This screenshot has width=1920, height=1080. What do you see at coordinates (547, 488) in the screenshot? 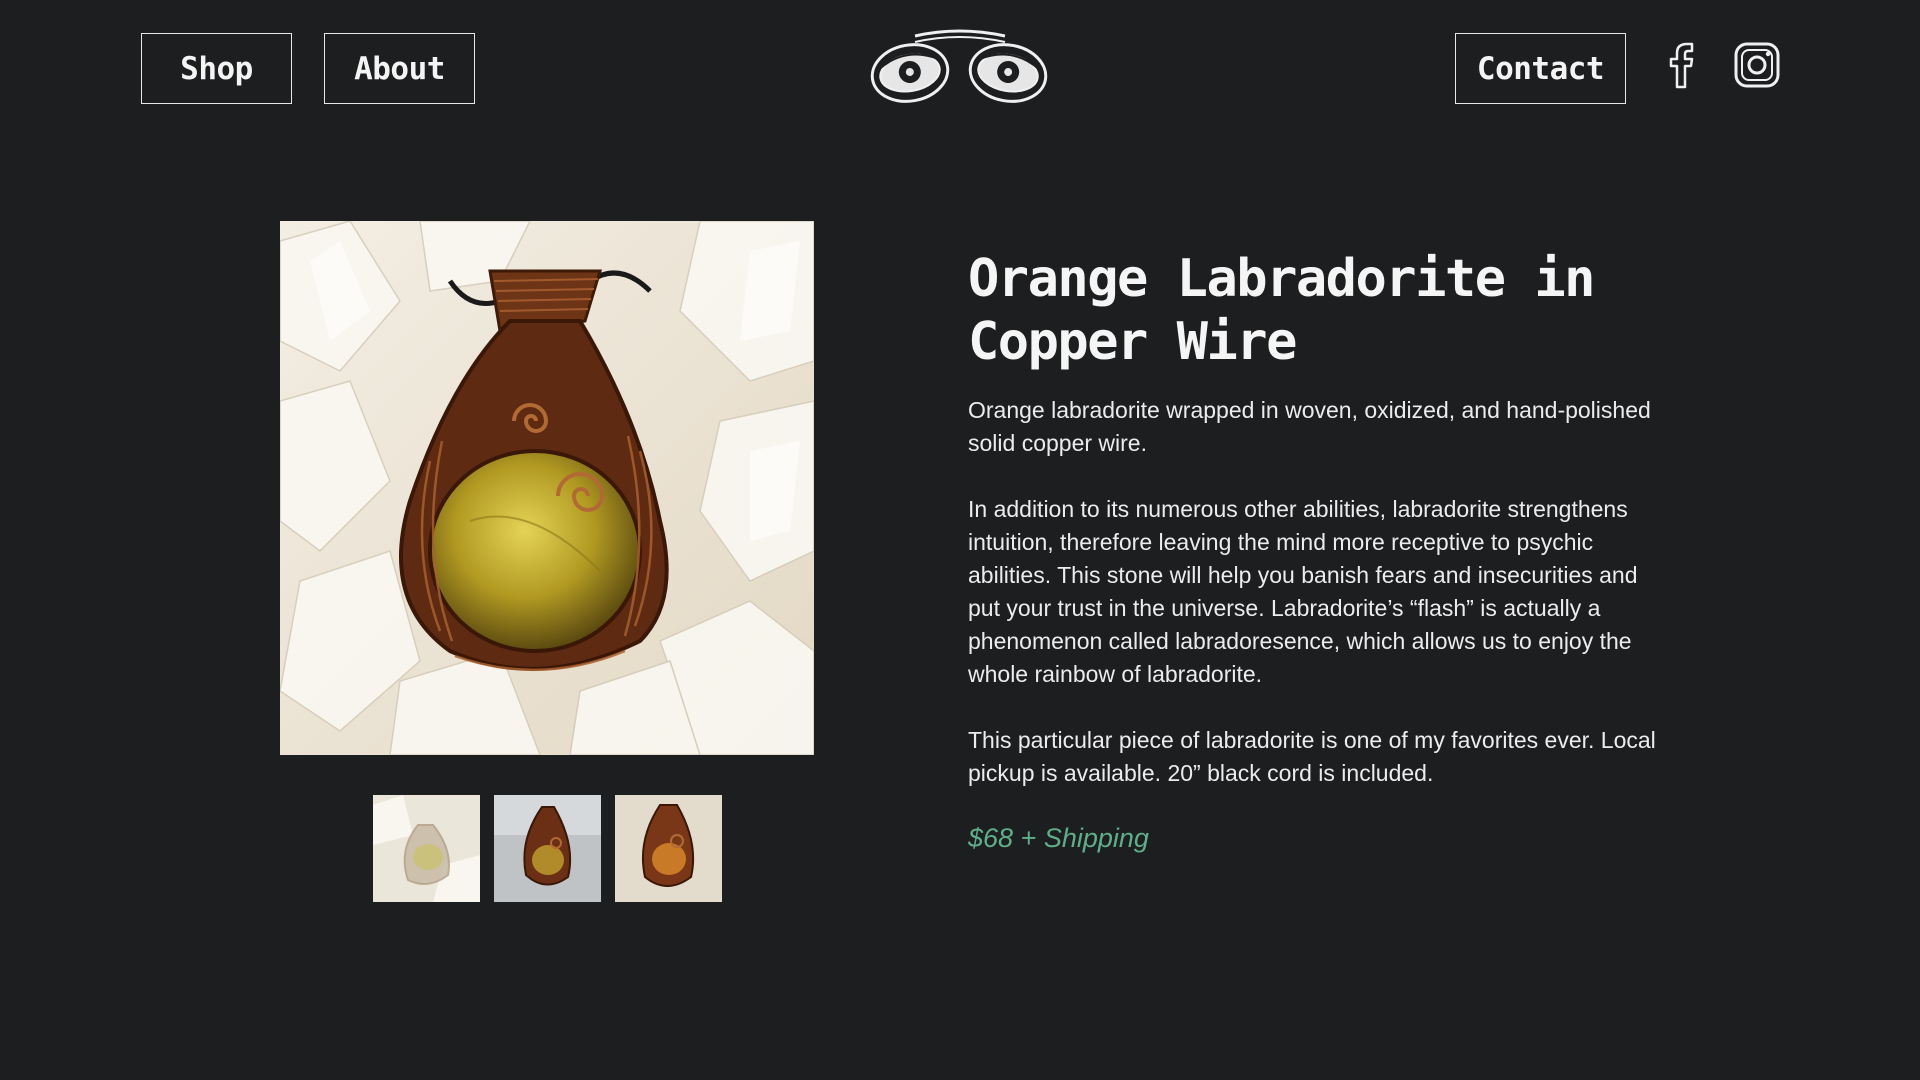
I see `product-main-image` at bounding box center [547, 488].